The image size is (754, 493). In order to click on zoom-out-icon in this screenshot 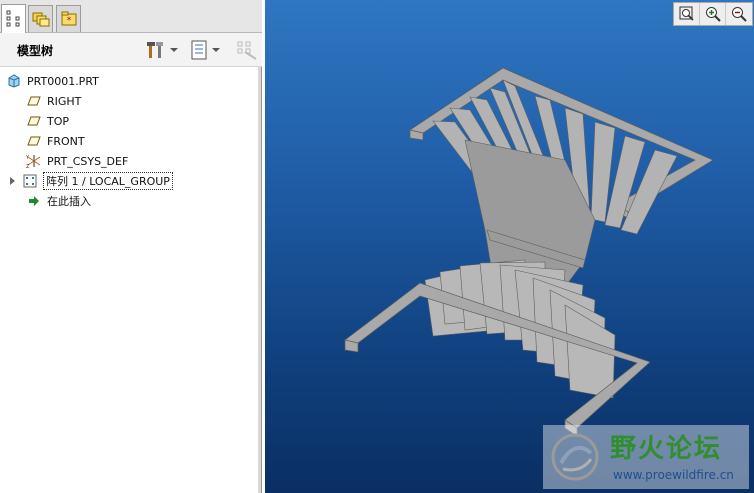, I will do `click(739, 14)`.